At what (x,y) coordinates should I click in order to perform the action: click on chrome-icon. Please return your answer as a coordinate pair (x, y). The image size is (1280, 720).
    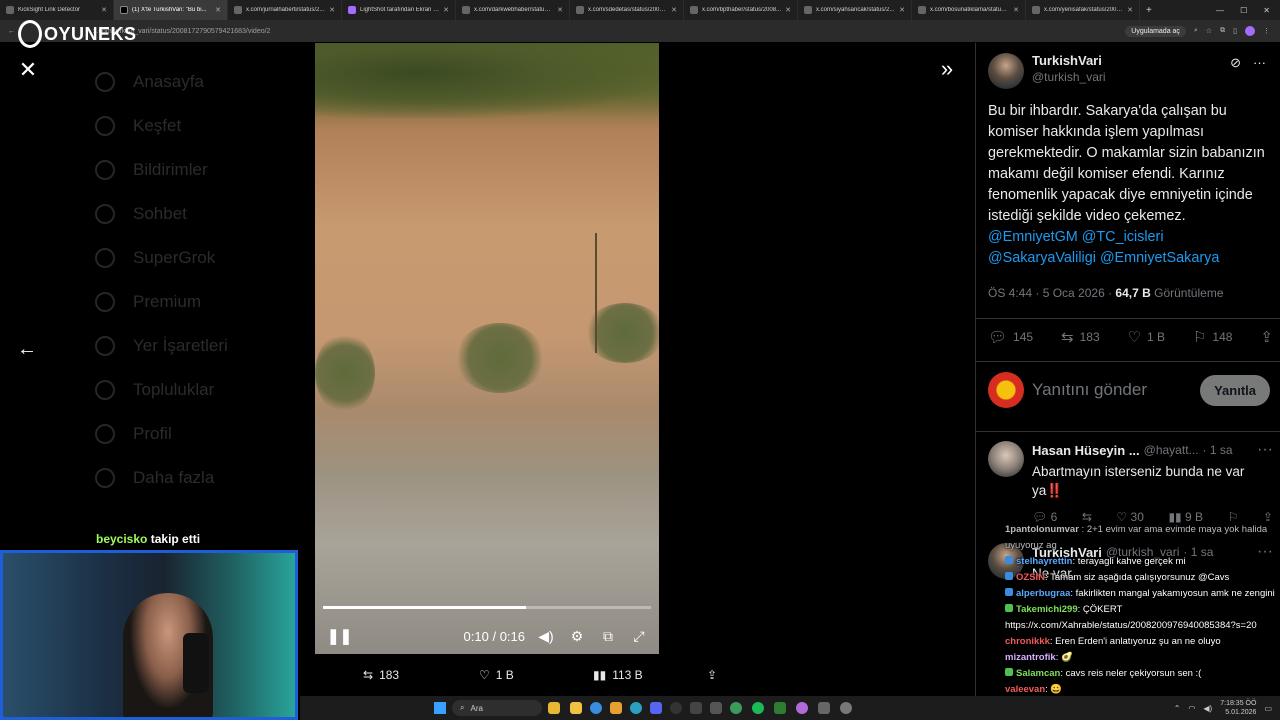
    Looking at the image, I should click on (596, 708).